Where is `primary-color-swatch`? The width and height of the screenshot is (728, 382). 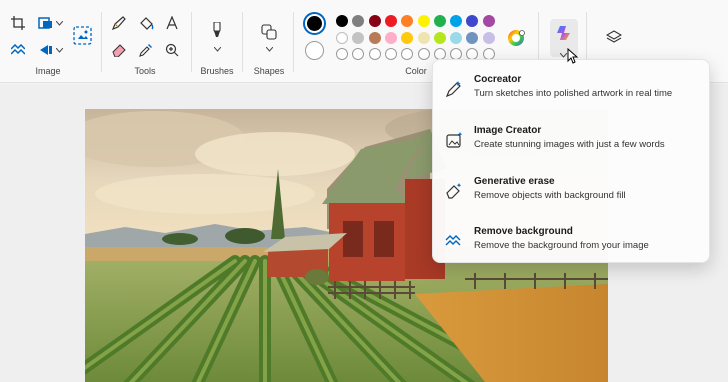
primary-color-swatch is located at coordinates (314, 23).